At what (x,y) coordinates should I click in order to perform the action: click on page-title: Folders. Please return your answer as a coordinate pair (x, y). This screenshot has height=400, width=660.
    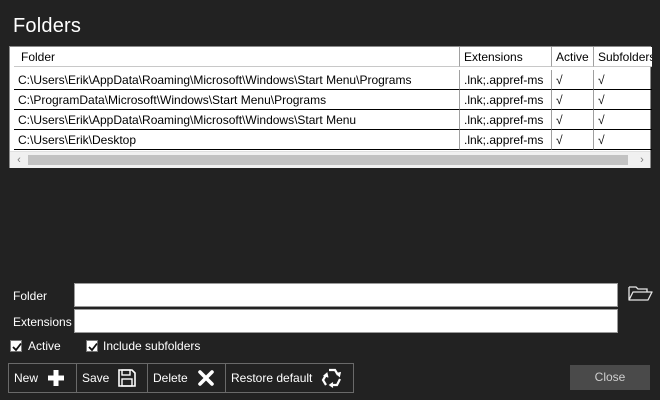
    Looking at the image, I should click on (47, 26).